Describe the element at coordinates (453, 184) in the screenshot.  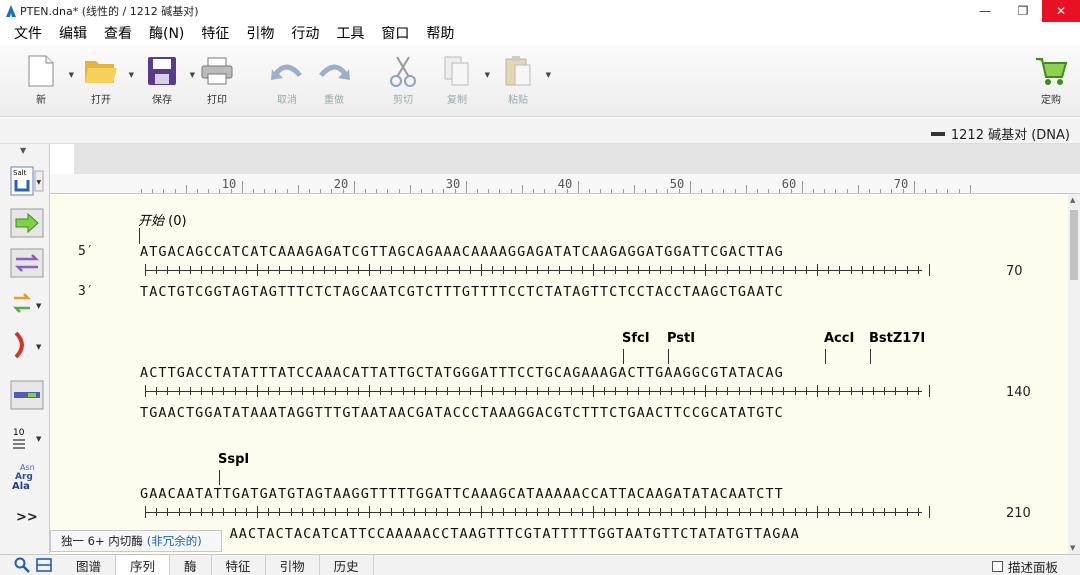
I see `ruler-label: 30` at that location.